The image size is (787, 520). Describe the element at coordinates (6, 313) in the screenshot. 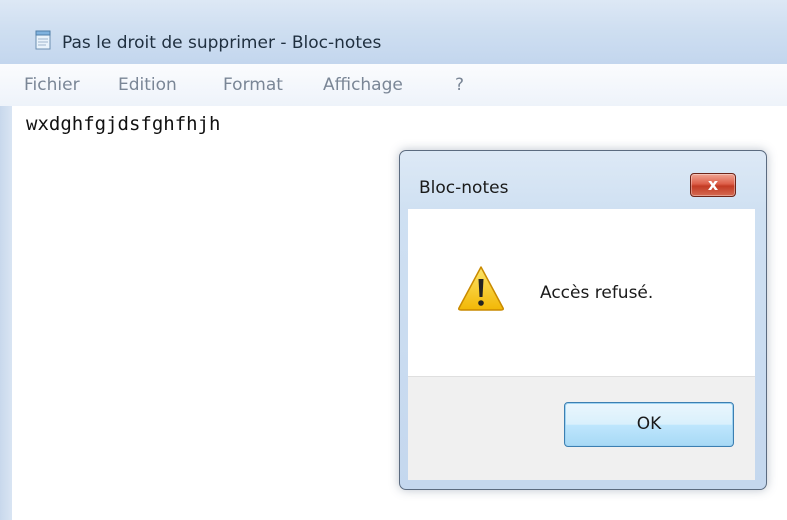

I see `window-border` at that location.